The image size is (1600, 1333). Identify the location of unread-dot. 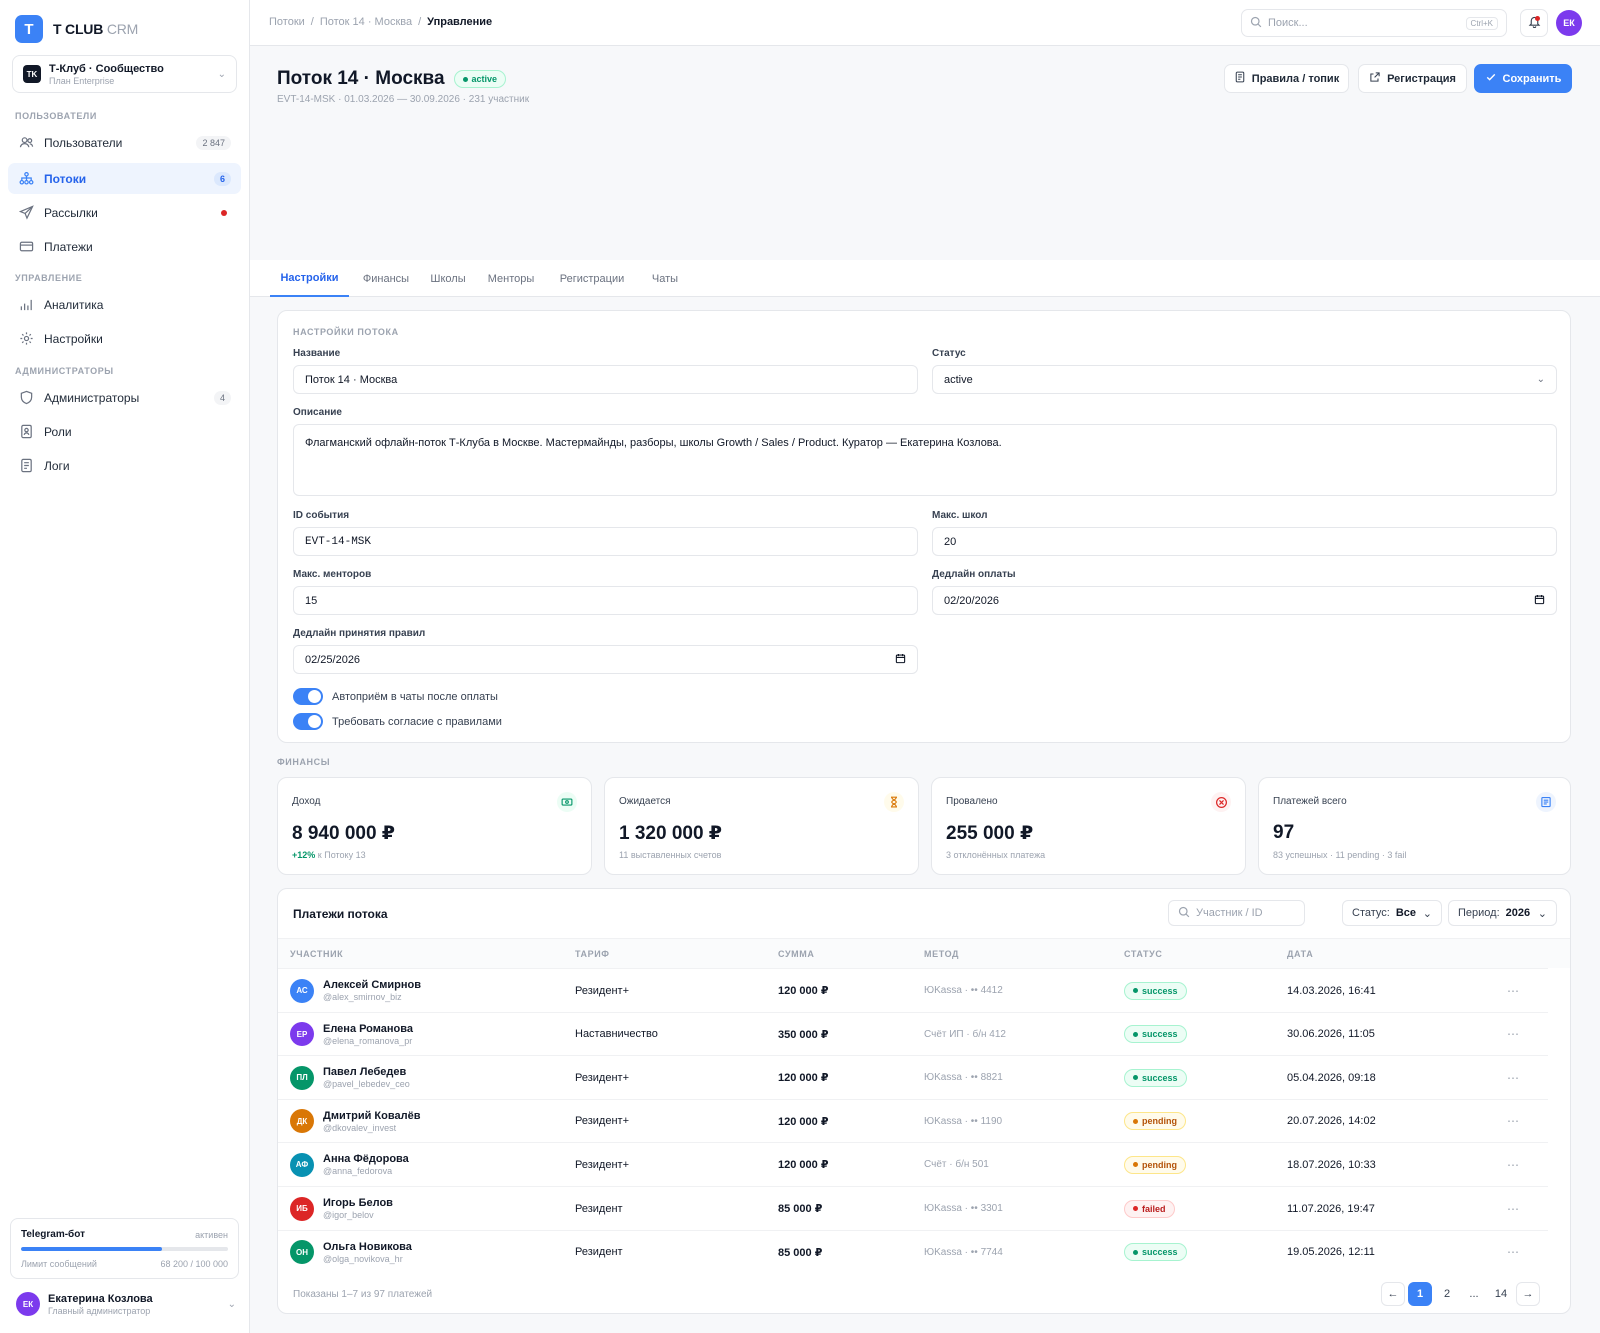
(224, 212).